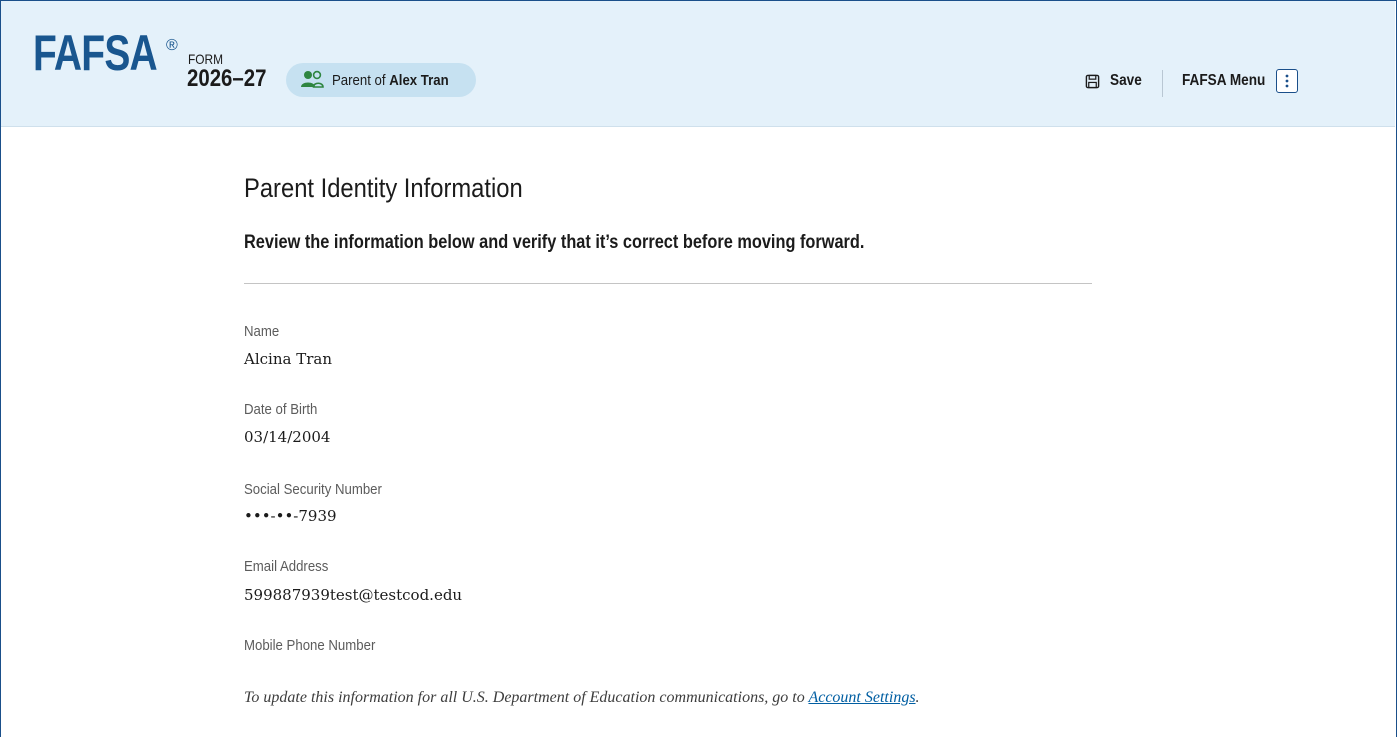 The height and width of the screenshot is (737, 1397). I want to click on save-label: Save, so click(1126, 80).